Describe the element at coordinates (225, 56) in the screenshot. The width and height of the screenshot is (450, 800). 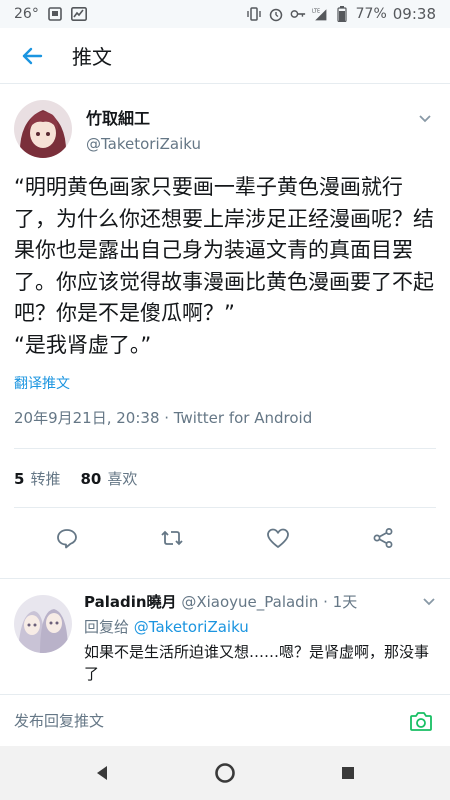
I see `app-header: 推文` at that location.